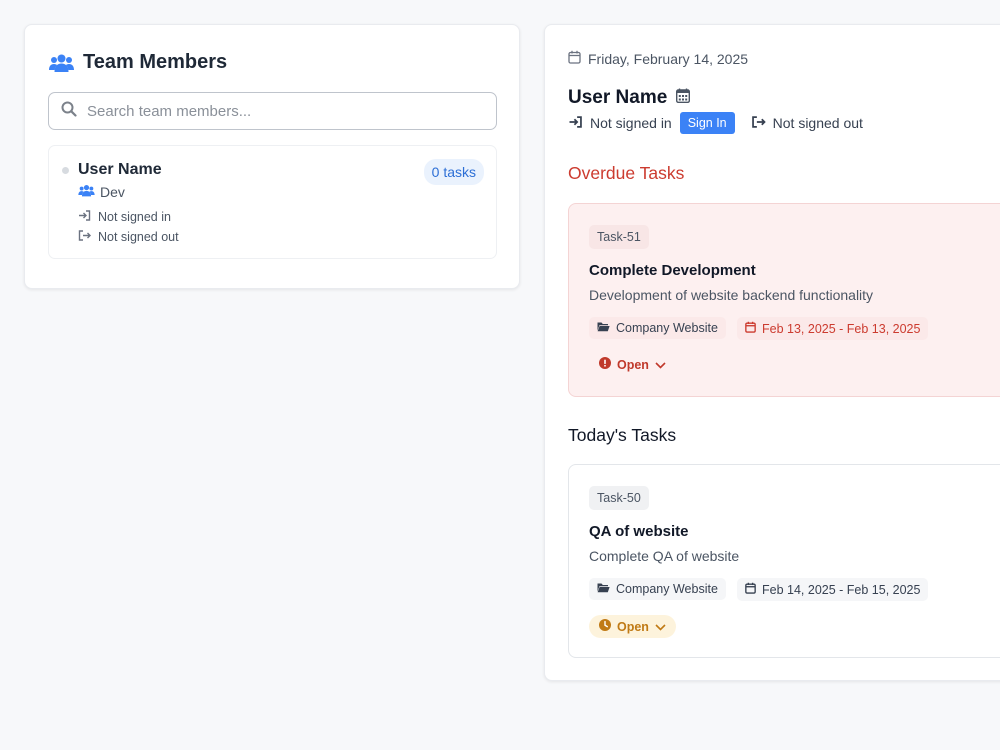 The image size is (1000, 750). I want to click on current-date: Friday, February 14, 2025, so click(658, 58).